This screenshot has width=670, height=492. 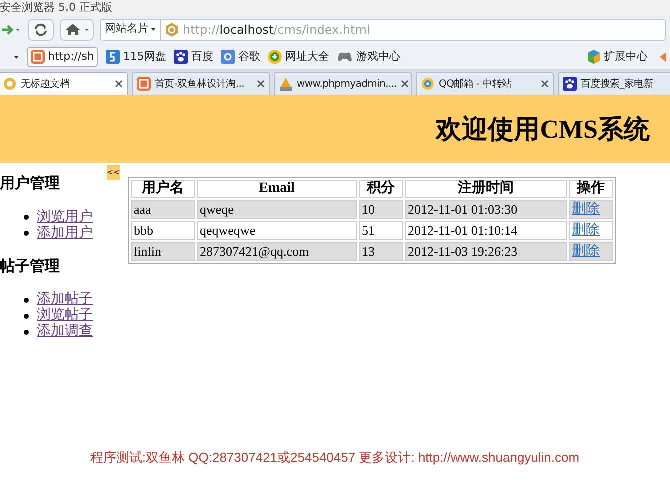 I want to click on cube-icon, so click(x=594, y=57).